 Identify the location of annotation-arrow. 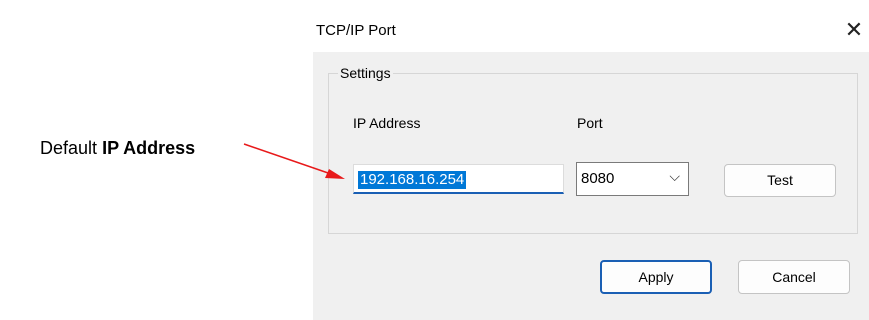
(294, 161).